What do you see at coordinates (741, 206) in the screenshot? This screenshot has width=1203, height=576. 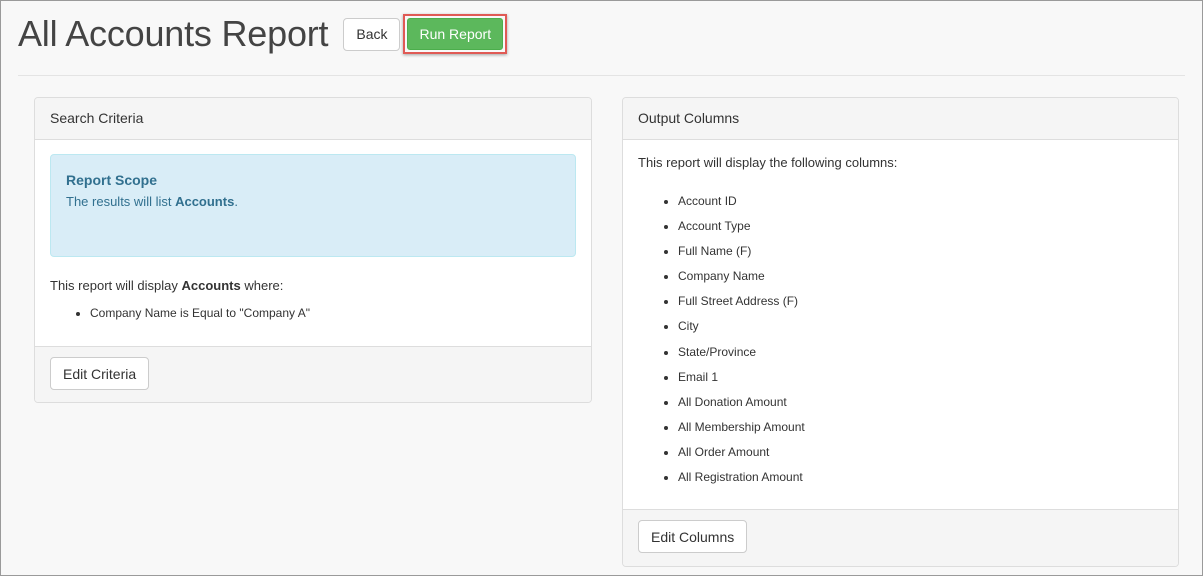 I see `column-item: Account ID` at bounding box center [741, 206].